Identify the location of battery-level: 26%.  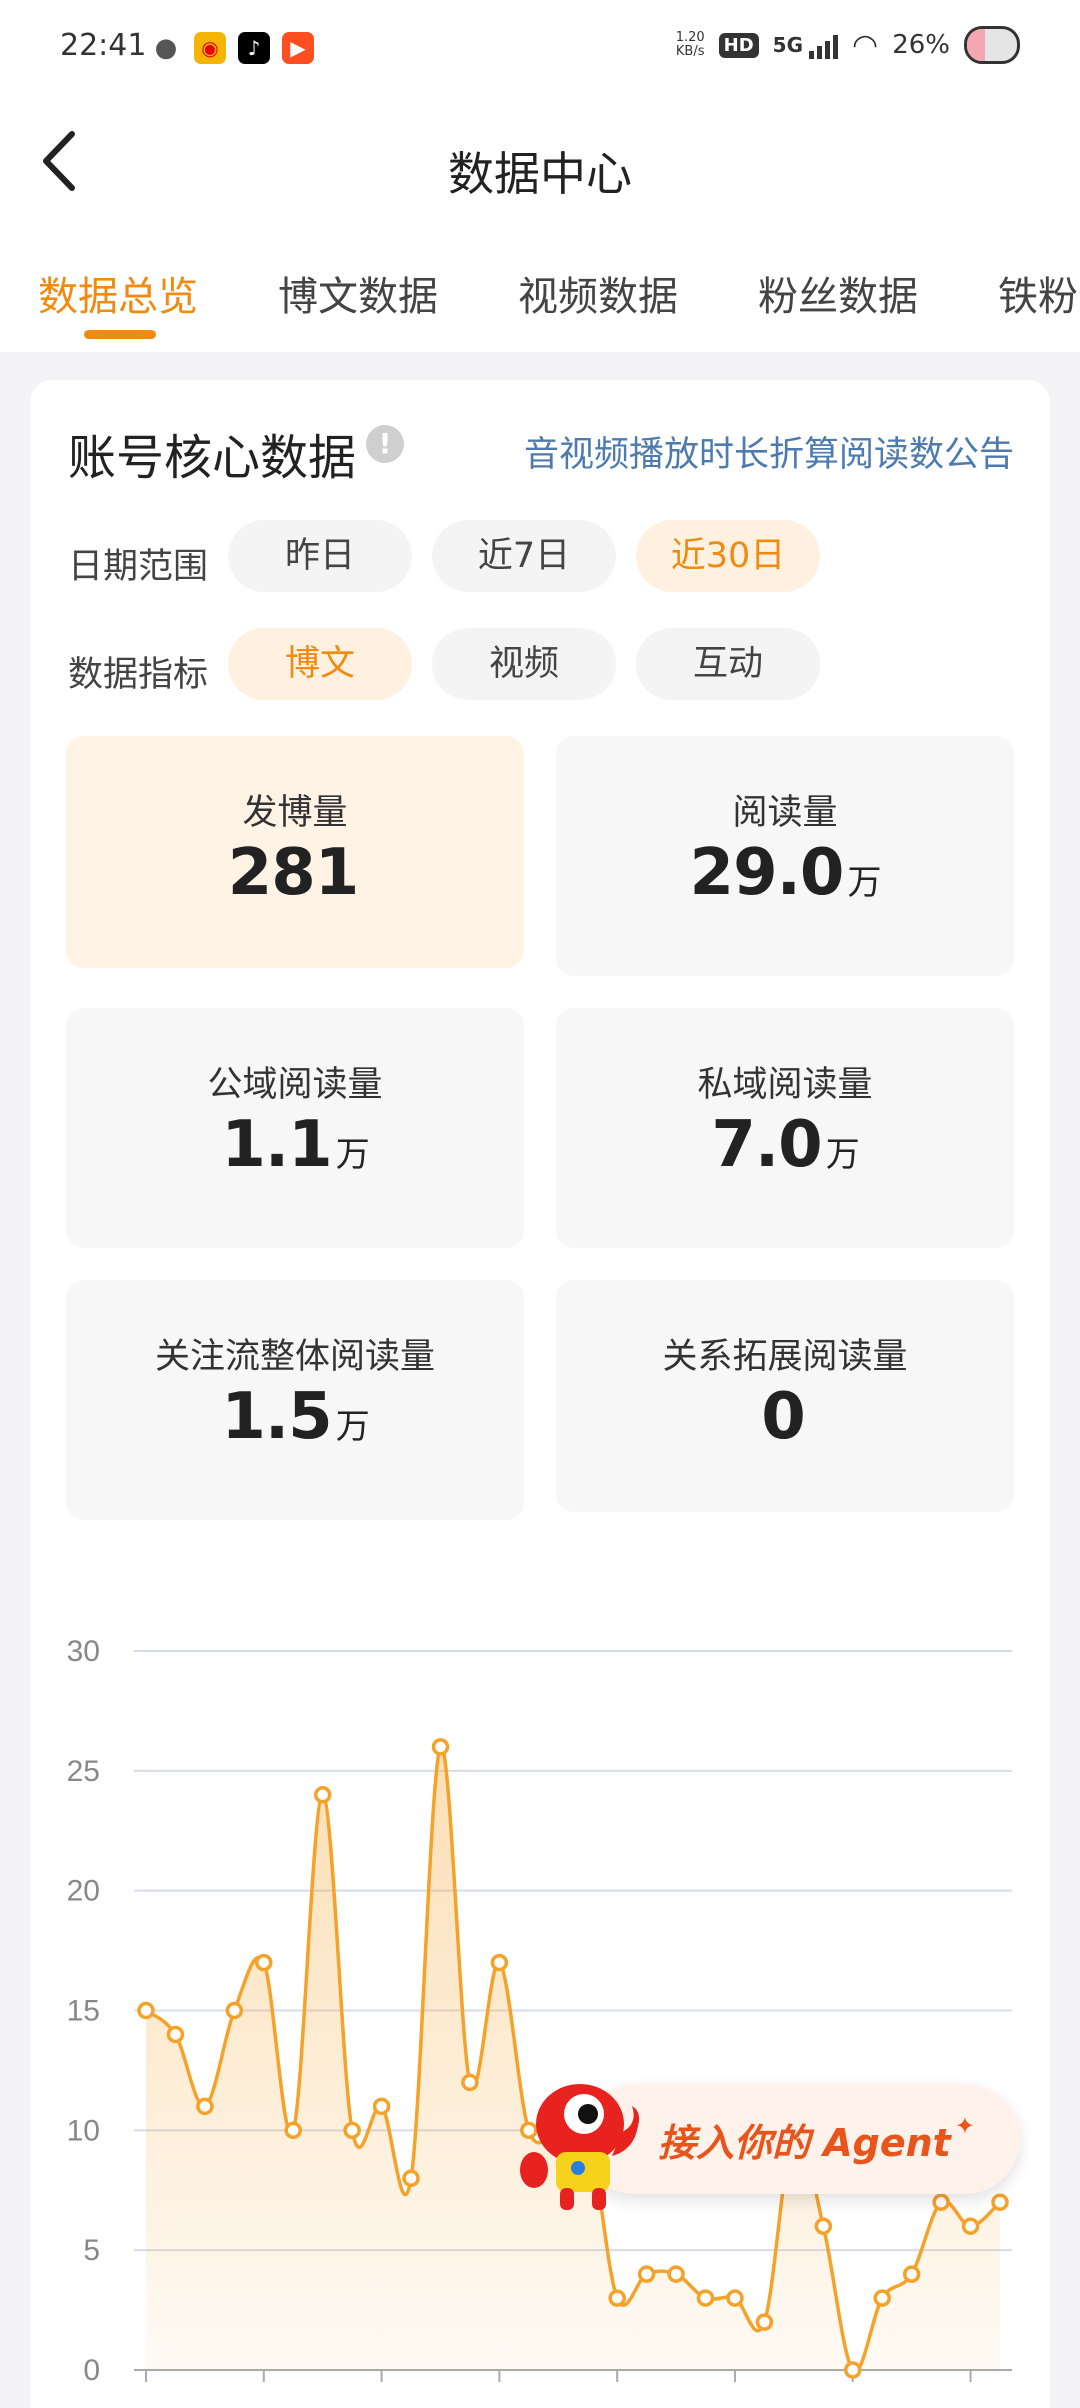
(921, 45).